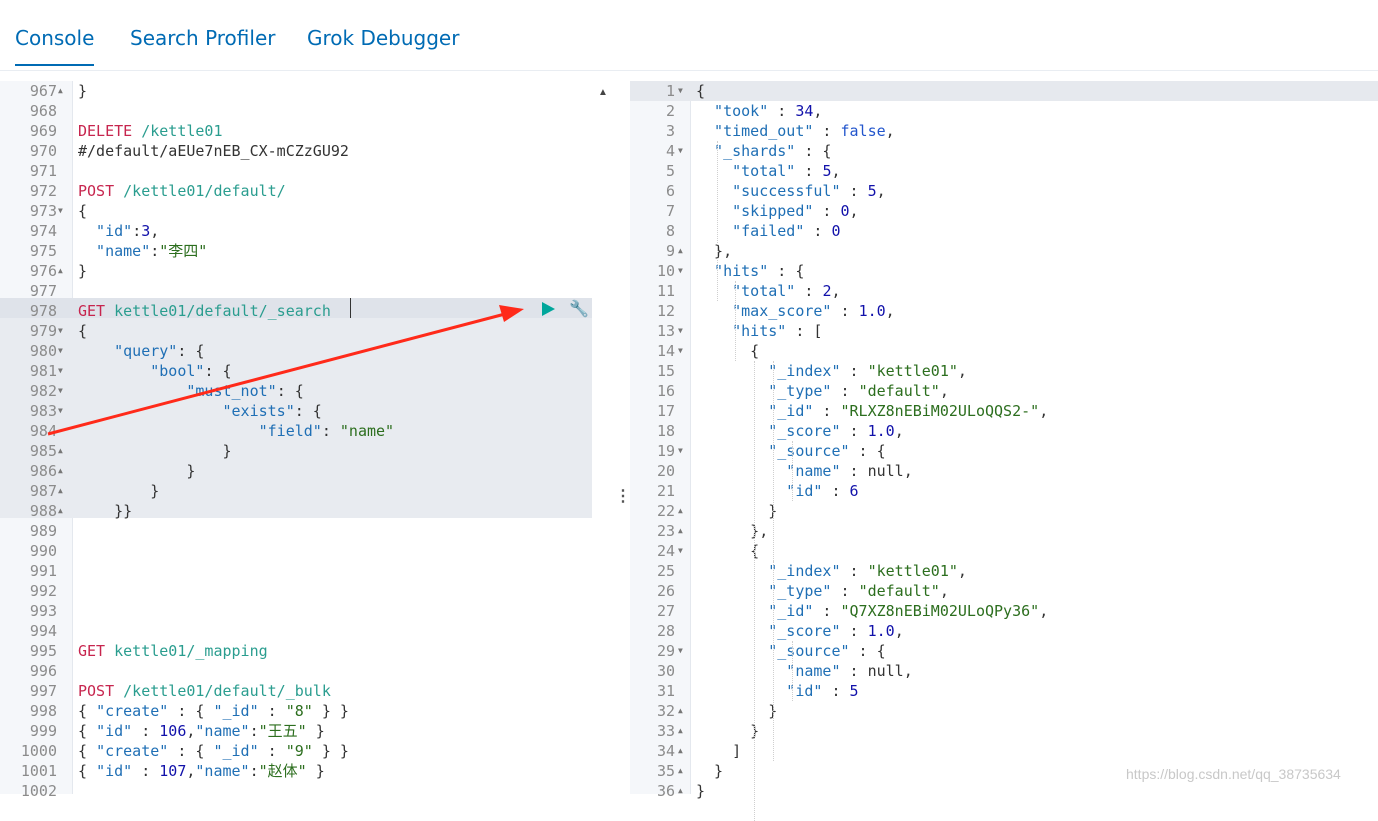 The width and height of the screenshot is (1378, 821). I want to click on code-text: "successful" : 5,, so click(791, 191).